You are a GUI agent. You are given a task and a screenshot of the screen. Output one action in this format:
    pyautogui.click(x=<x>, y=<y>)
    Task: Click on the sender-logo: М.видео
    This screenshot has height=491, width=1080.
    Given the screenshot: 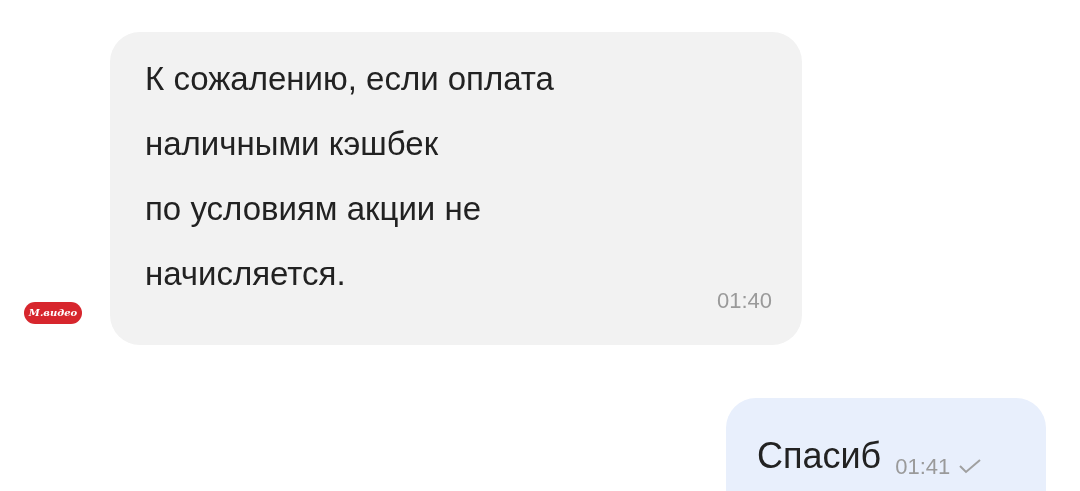 What is the action you would take?
    pyautogui.click(x=53, y=313)
    